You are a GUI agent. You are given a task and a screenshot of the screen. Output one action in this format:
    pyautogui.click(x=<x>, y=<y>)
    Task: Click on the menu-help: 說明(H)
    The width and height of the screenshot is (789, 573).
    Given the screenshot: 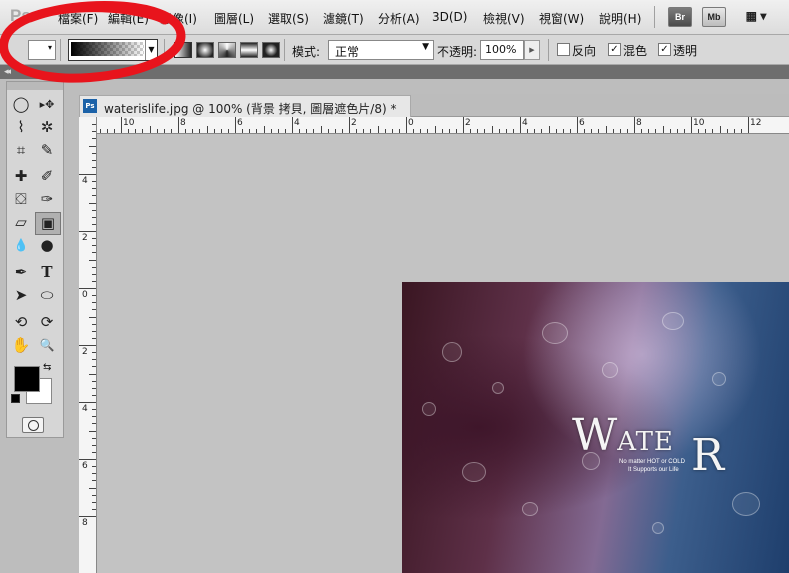 What is the action you would take?
    pyautogui.click(x=620, y=18)
    